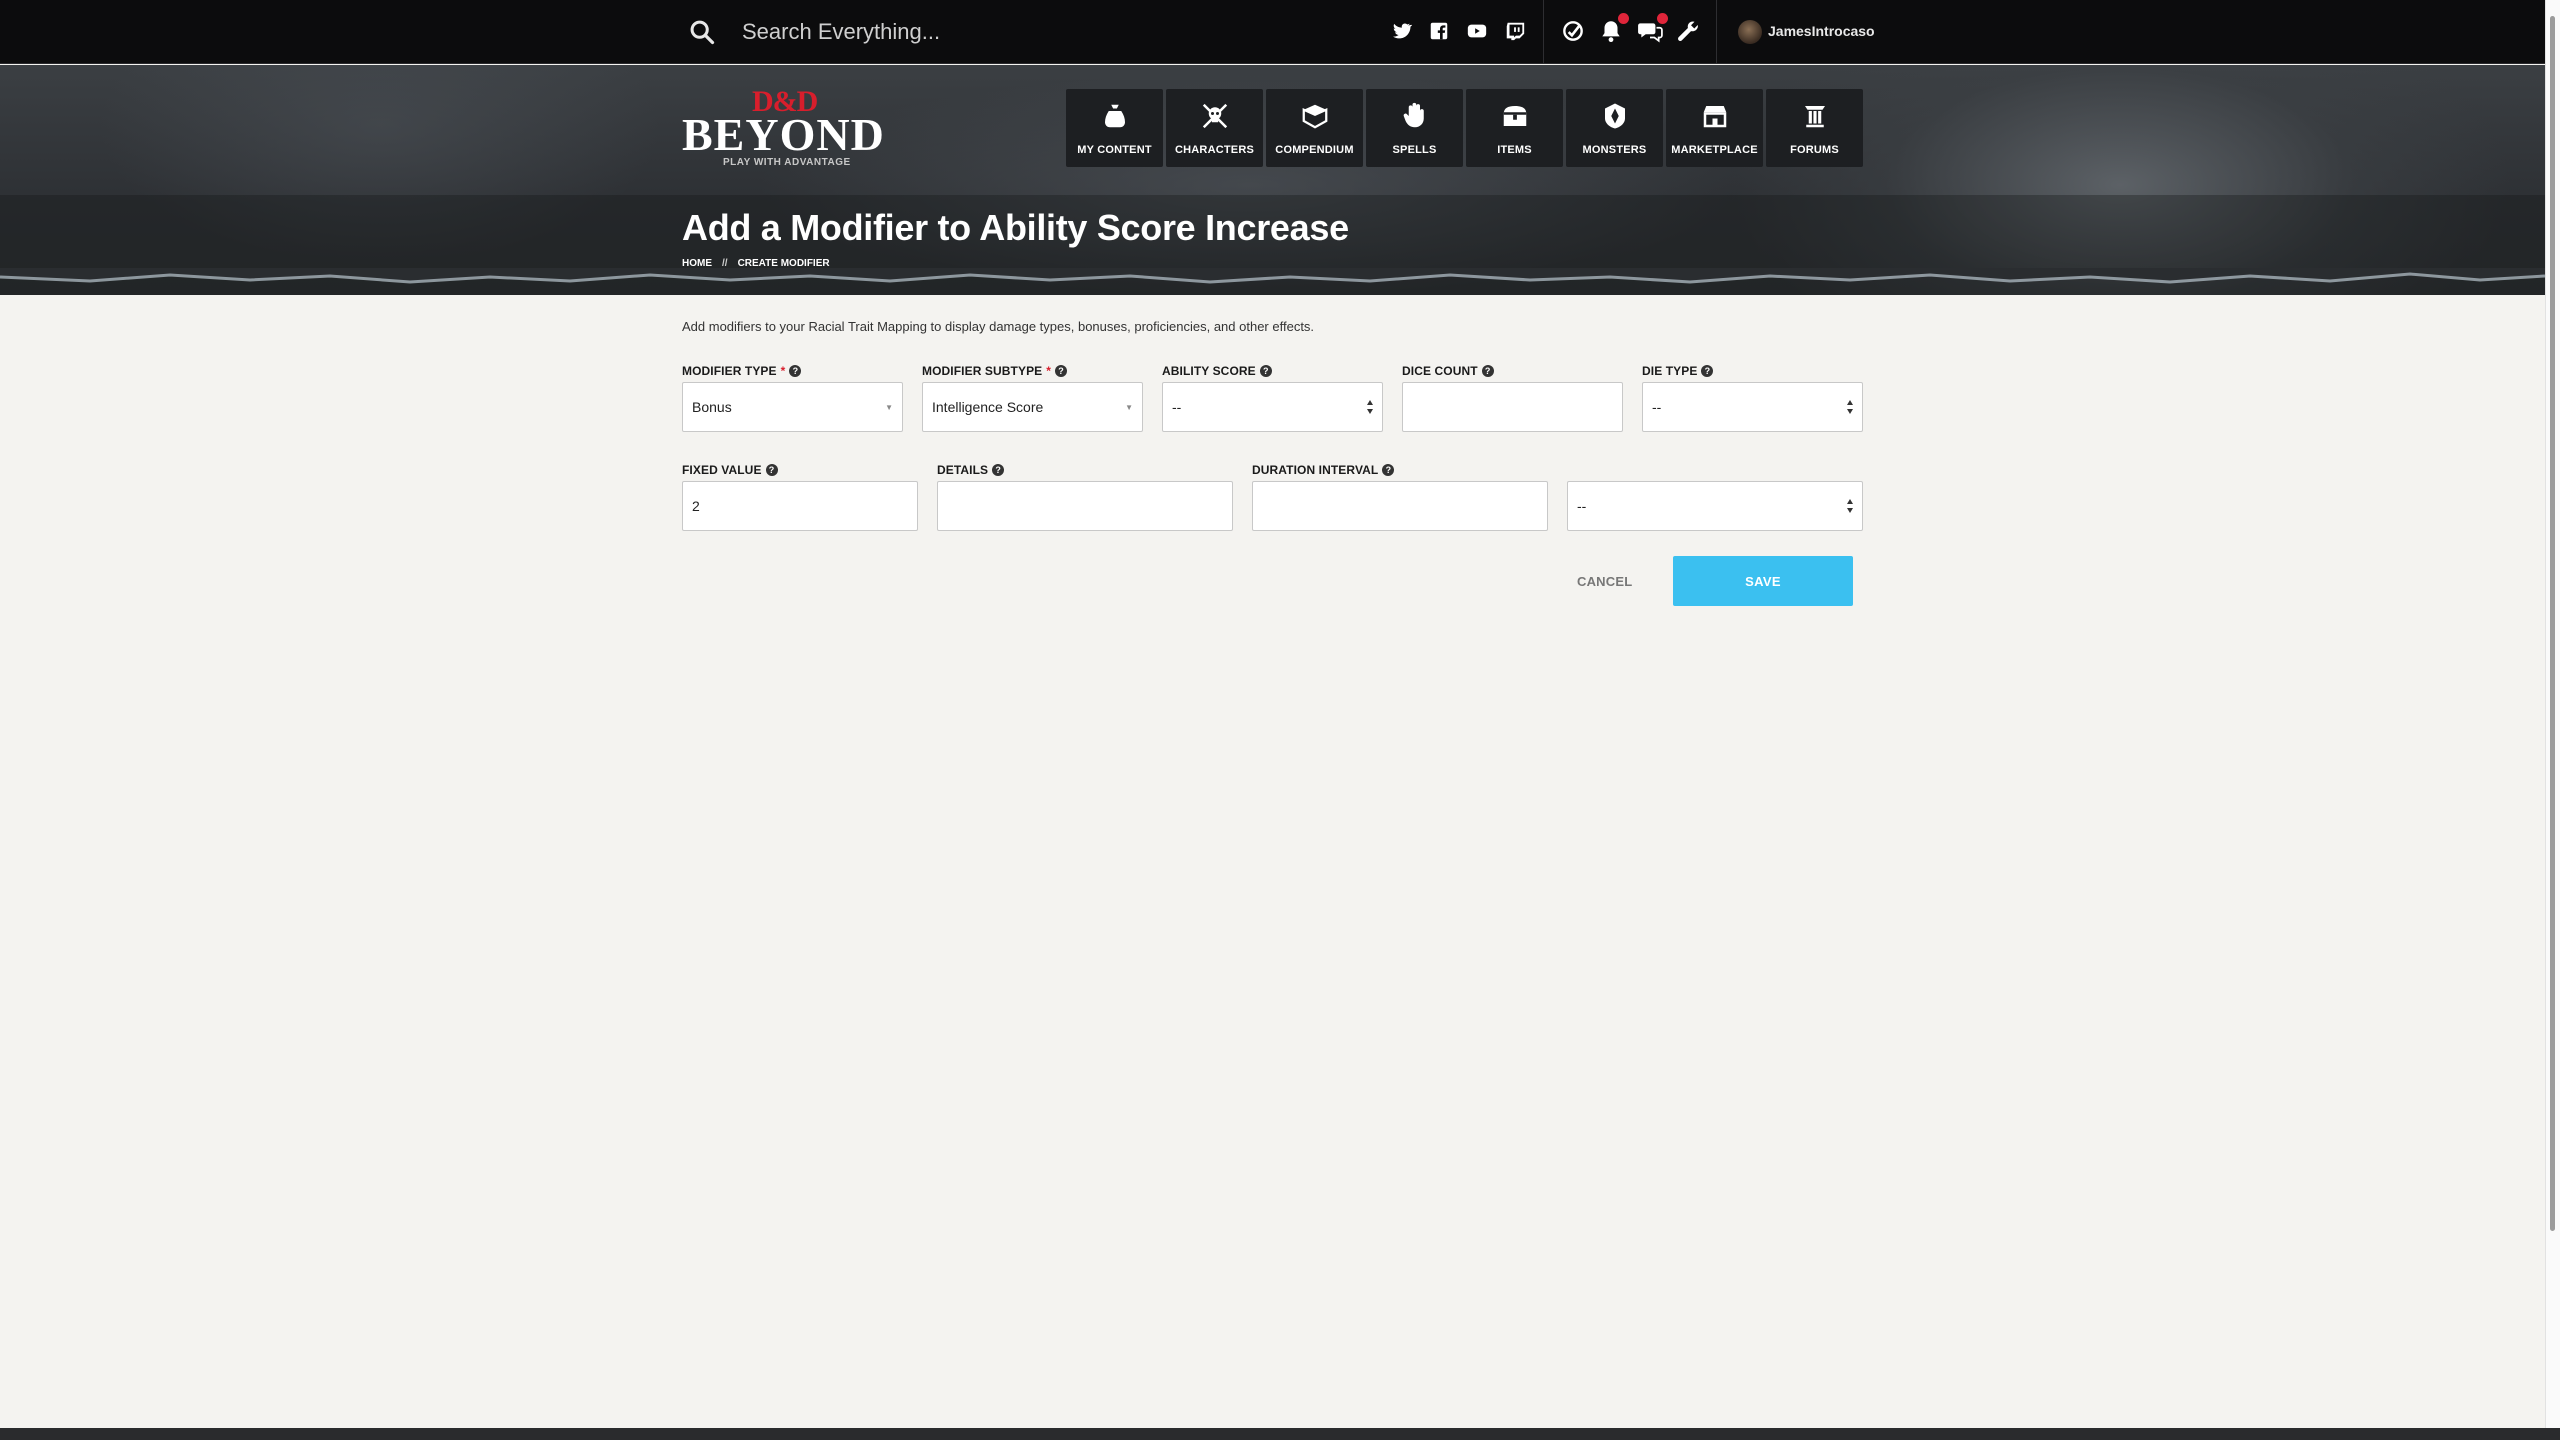  What do you see at coordinates (1814, 150) in the screenshot?
I see `nav-label: FORUMS` at bounding box center [1814, 150].